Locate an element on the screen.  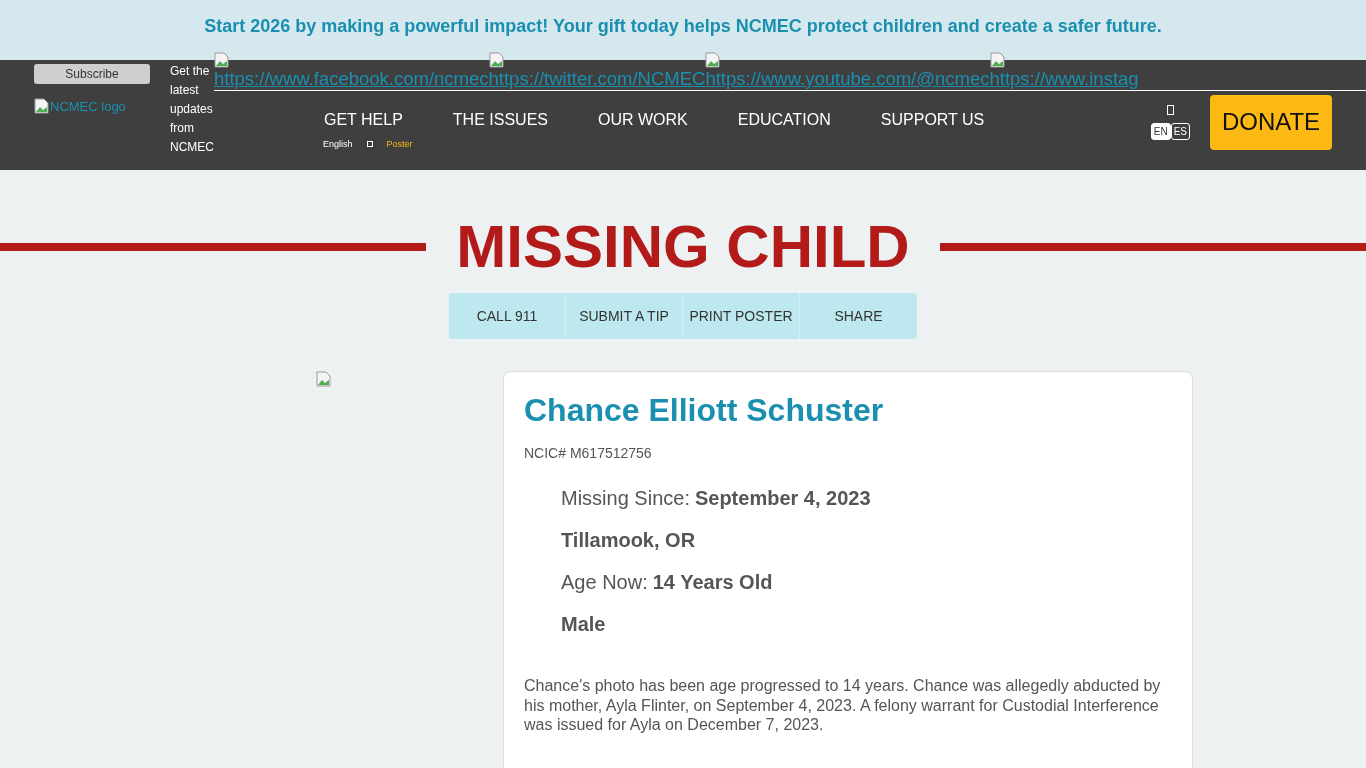
fact-value: Tillamook, OR is located at coordinates (628, 540).